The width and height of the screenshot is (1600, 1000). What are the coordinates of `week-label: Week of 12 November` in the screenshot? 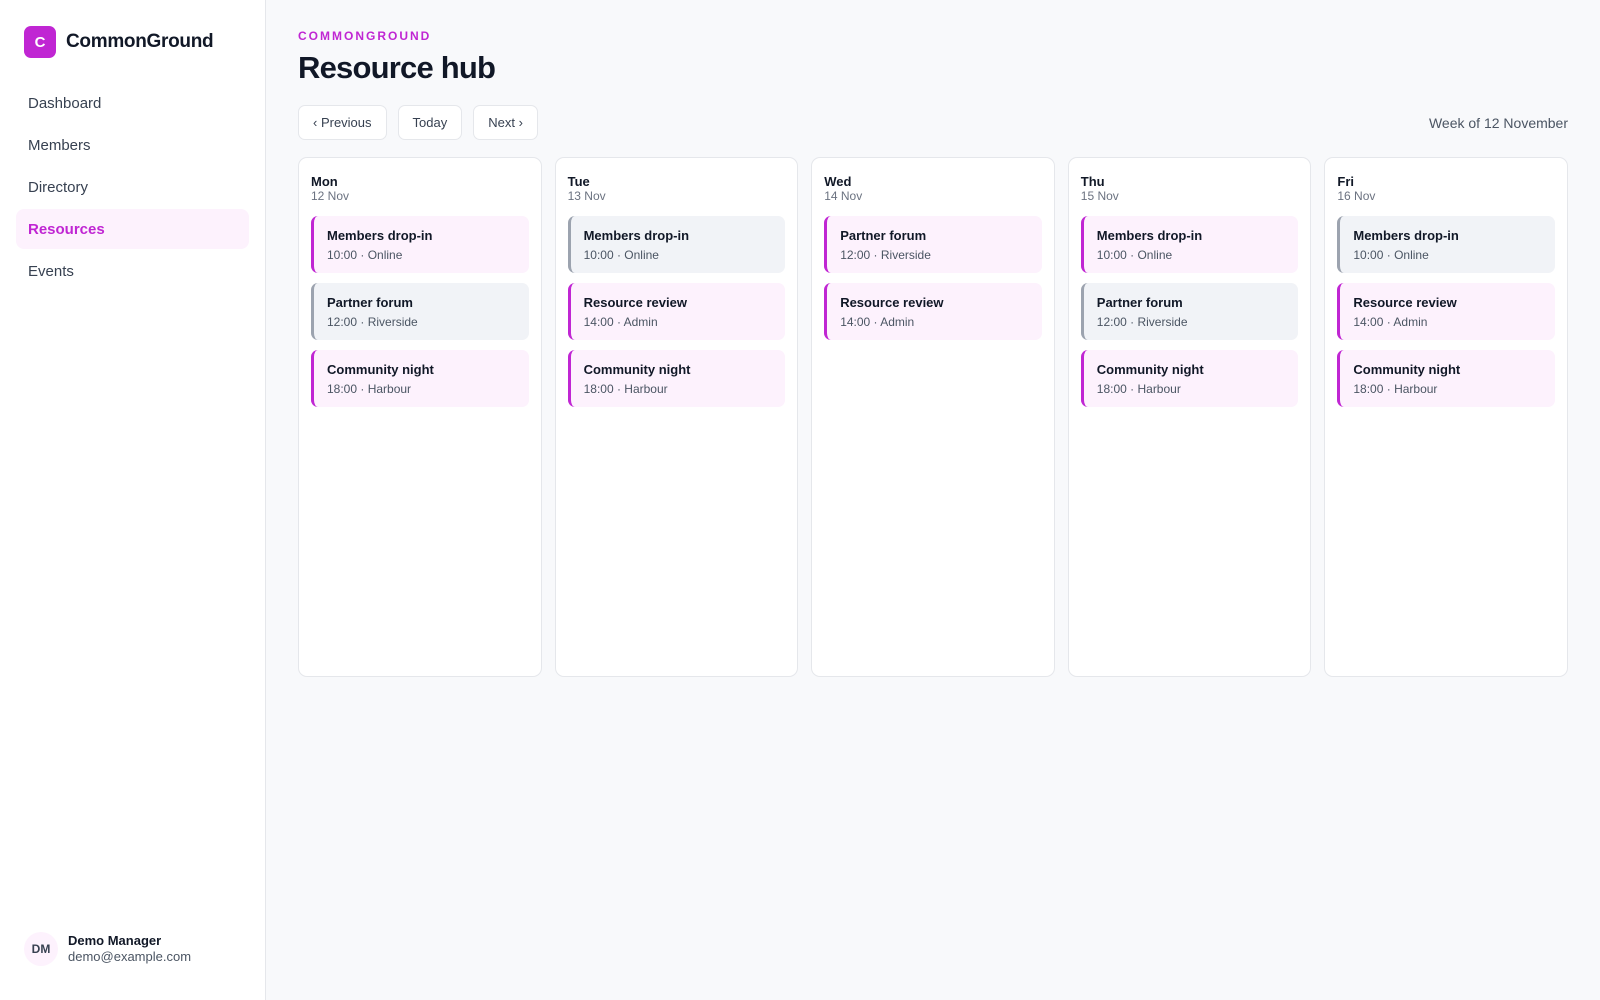 It's located at (1498, 123).